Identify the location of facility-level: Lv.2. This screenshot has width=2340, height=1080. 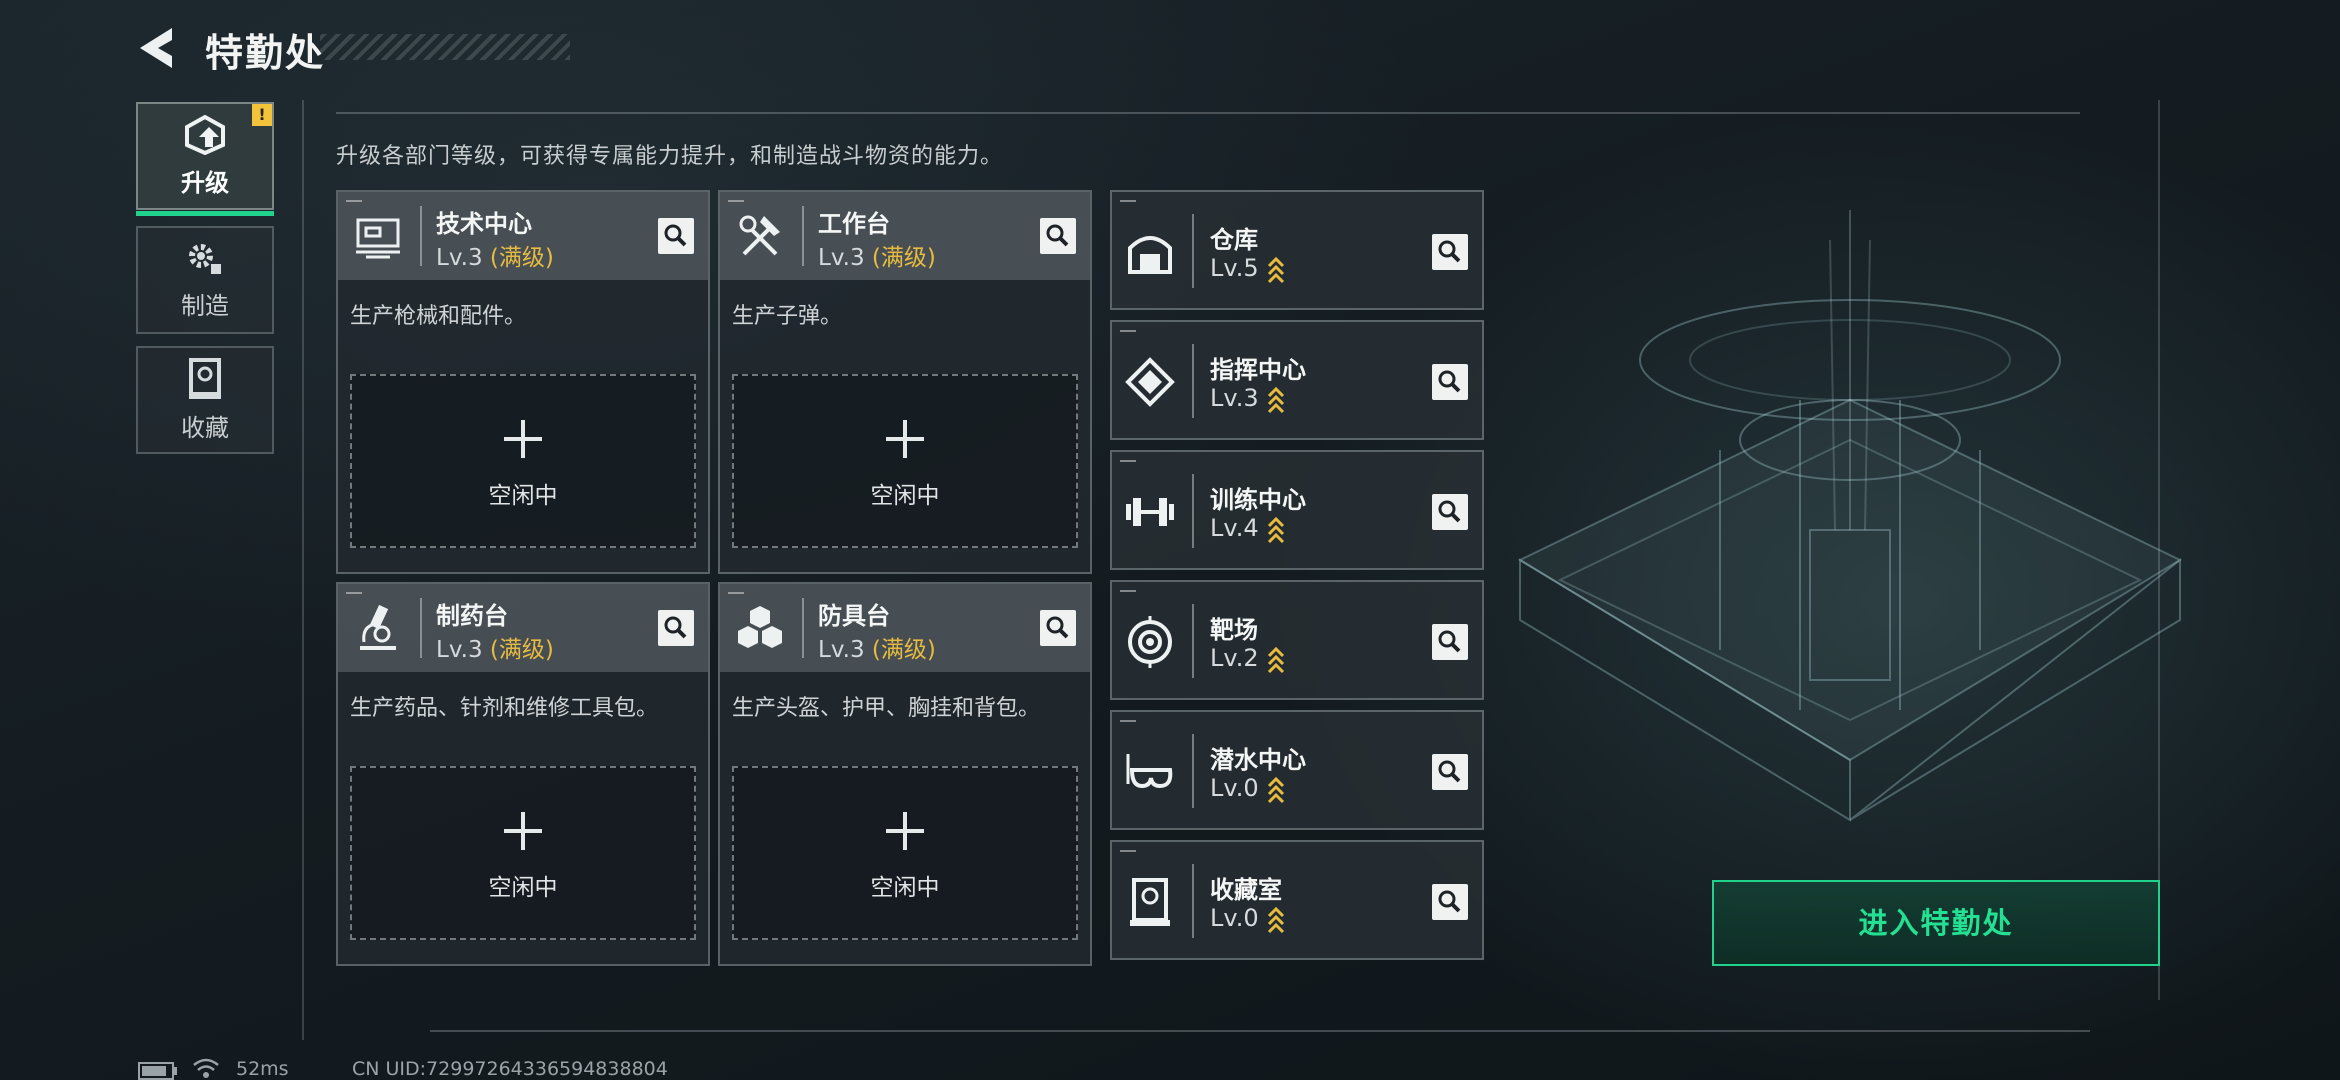
(1247, 659).